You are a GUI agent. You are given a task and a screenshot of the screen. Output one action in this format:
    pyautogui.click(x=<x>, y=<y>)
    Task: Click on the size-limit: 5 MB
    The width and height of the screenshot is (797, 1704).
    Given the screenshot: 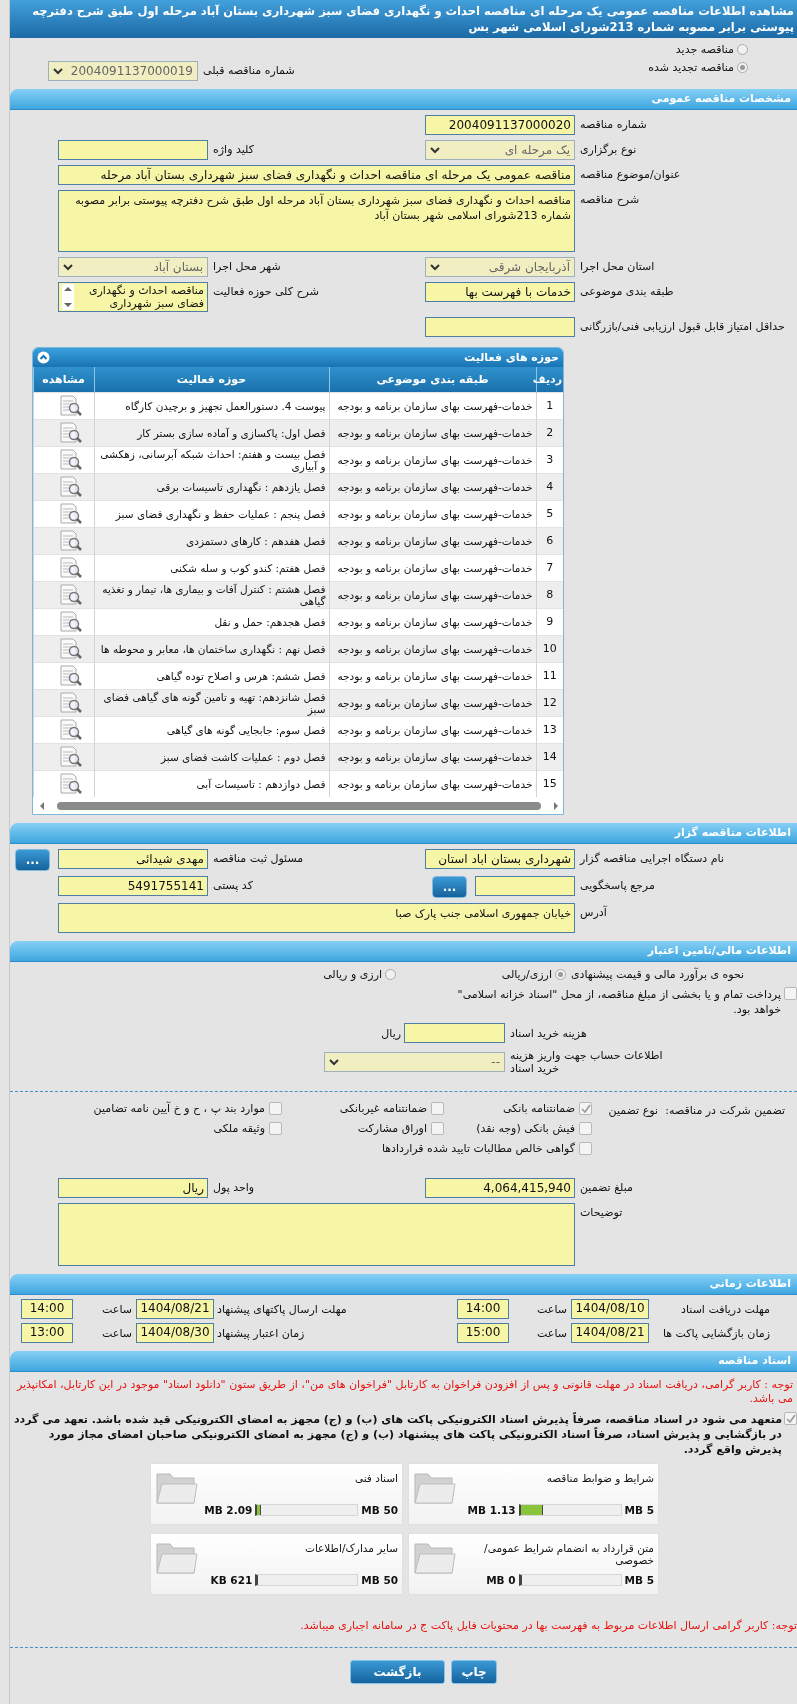 What is the action you would take?
    pyautogui.click(x=639, y=1510)
    